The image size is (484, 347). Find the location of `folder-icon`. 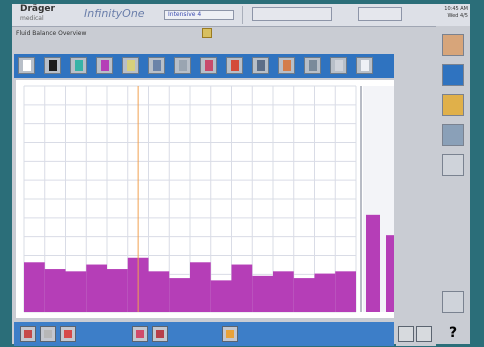

folder-icon is located at coordinates (48, 334).